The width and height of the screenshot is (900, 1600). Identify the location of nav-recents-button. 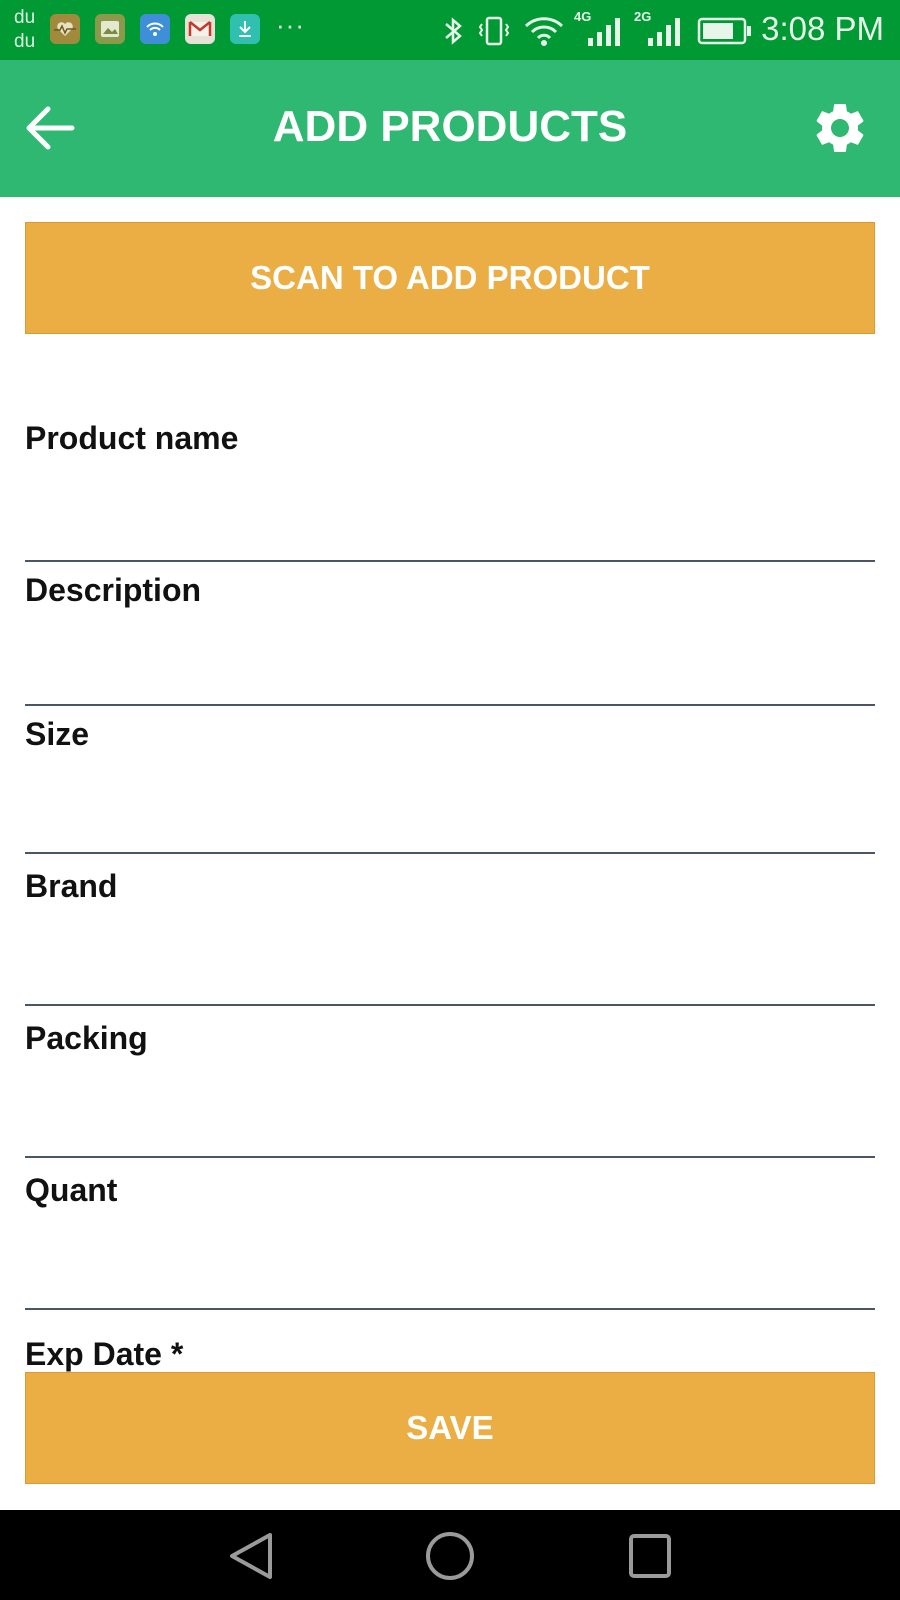
(650, 1556).